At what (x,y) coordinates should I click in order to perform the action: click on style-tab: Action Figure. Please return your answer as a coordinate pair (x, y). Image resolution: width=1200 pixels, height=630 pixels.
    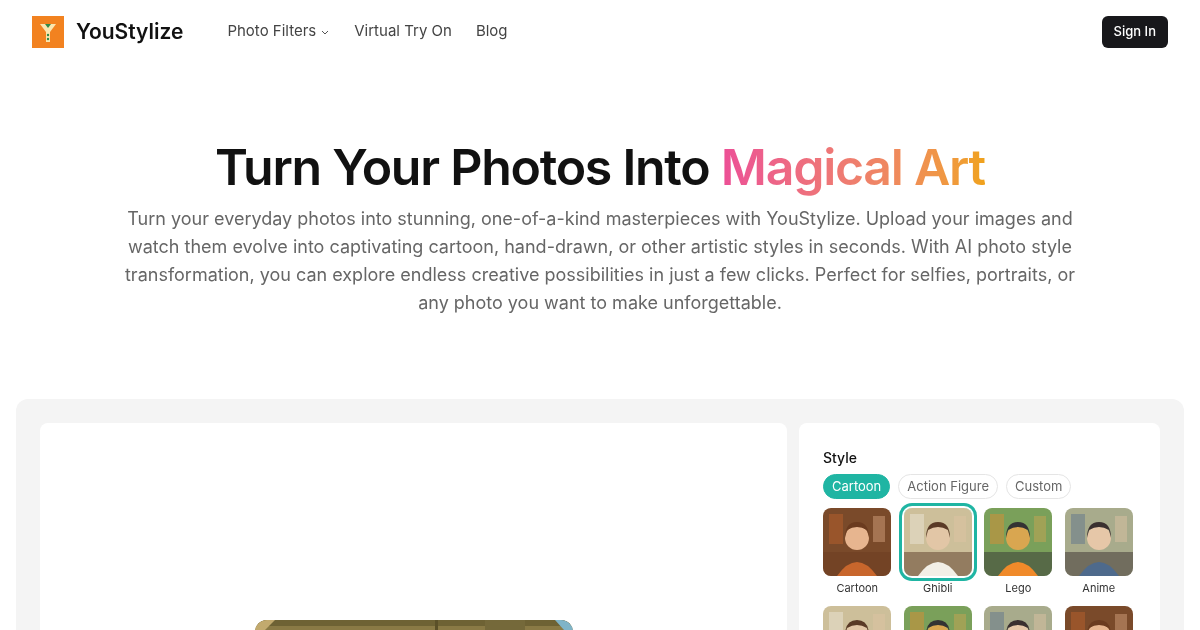
    Looking at the image, I should click on (948, 486).